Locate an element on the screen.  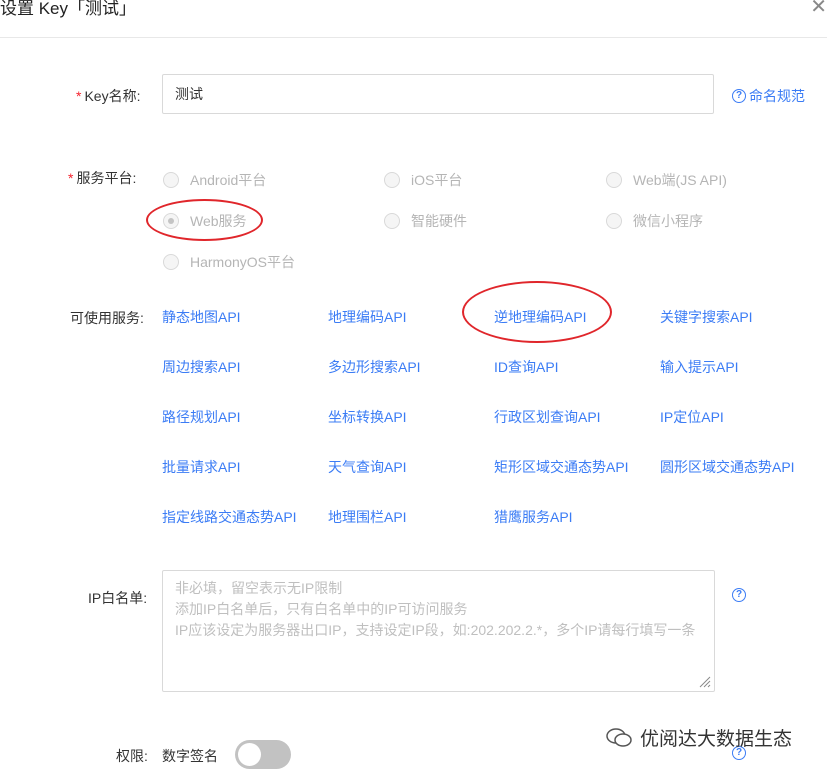
service-link: 行政区划查询API is located at coordinates (547, 417).